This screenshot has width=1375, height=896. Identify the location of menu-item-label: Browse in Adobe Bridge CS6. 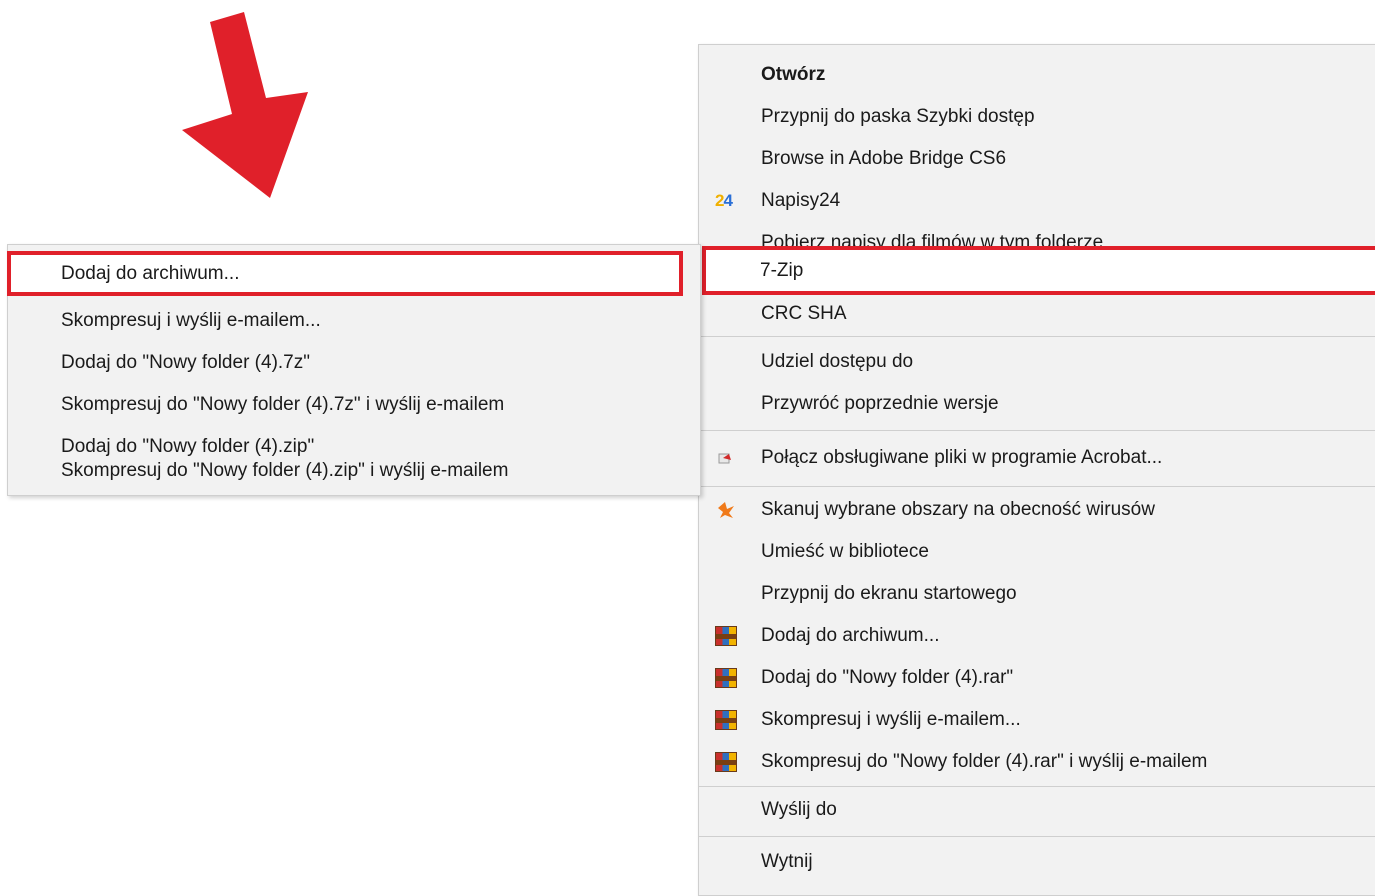
(884, 158).